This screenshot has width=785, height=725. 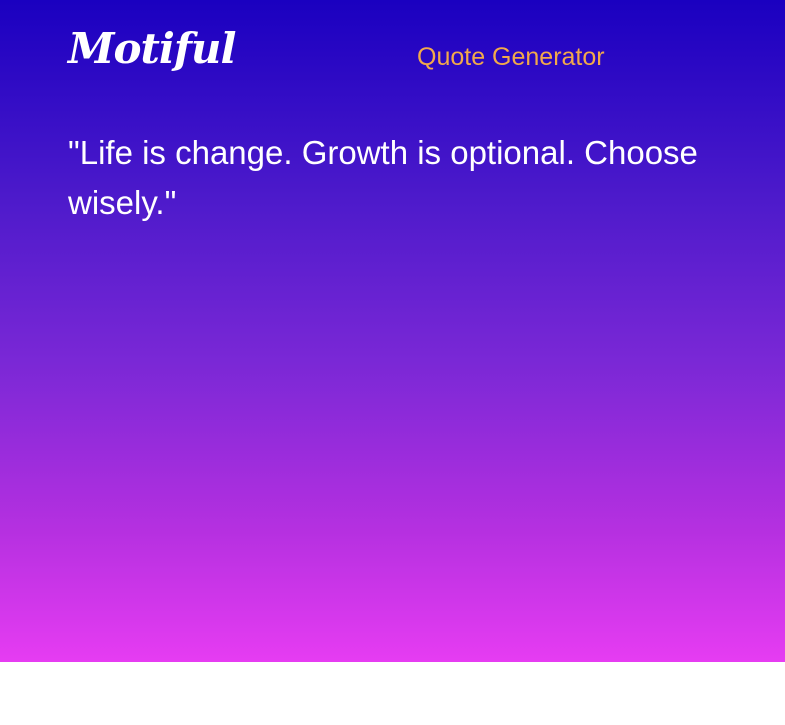 I want to click on brand-logo: Motiful, so click(x=152, y=49).